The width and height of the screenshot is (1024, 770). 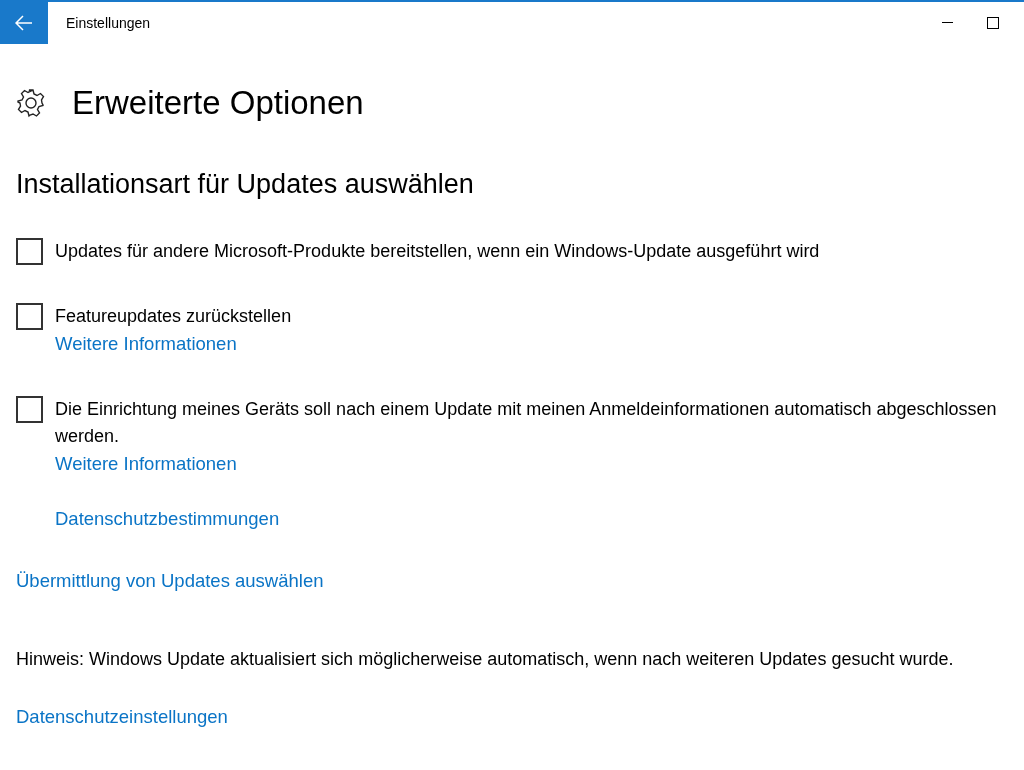 I want to click on page-title: Erweiterte Optionen, so click(x=218, y=103).